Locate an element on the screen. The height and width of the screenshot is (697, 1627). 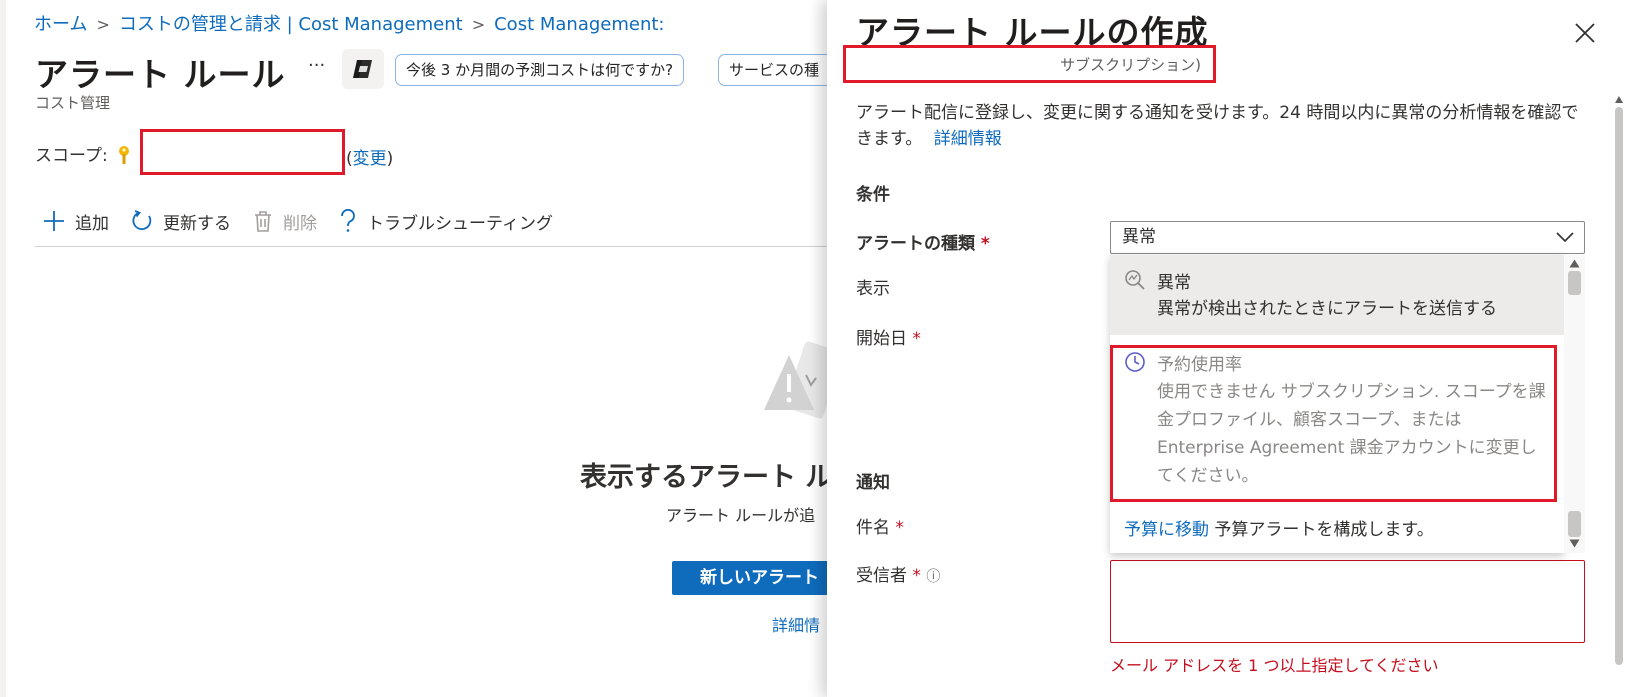
close-icon is located at coordinates (1585, 33).